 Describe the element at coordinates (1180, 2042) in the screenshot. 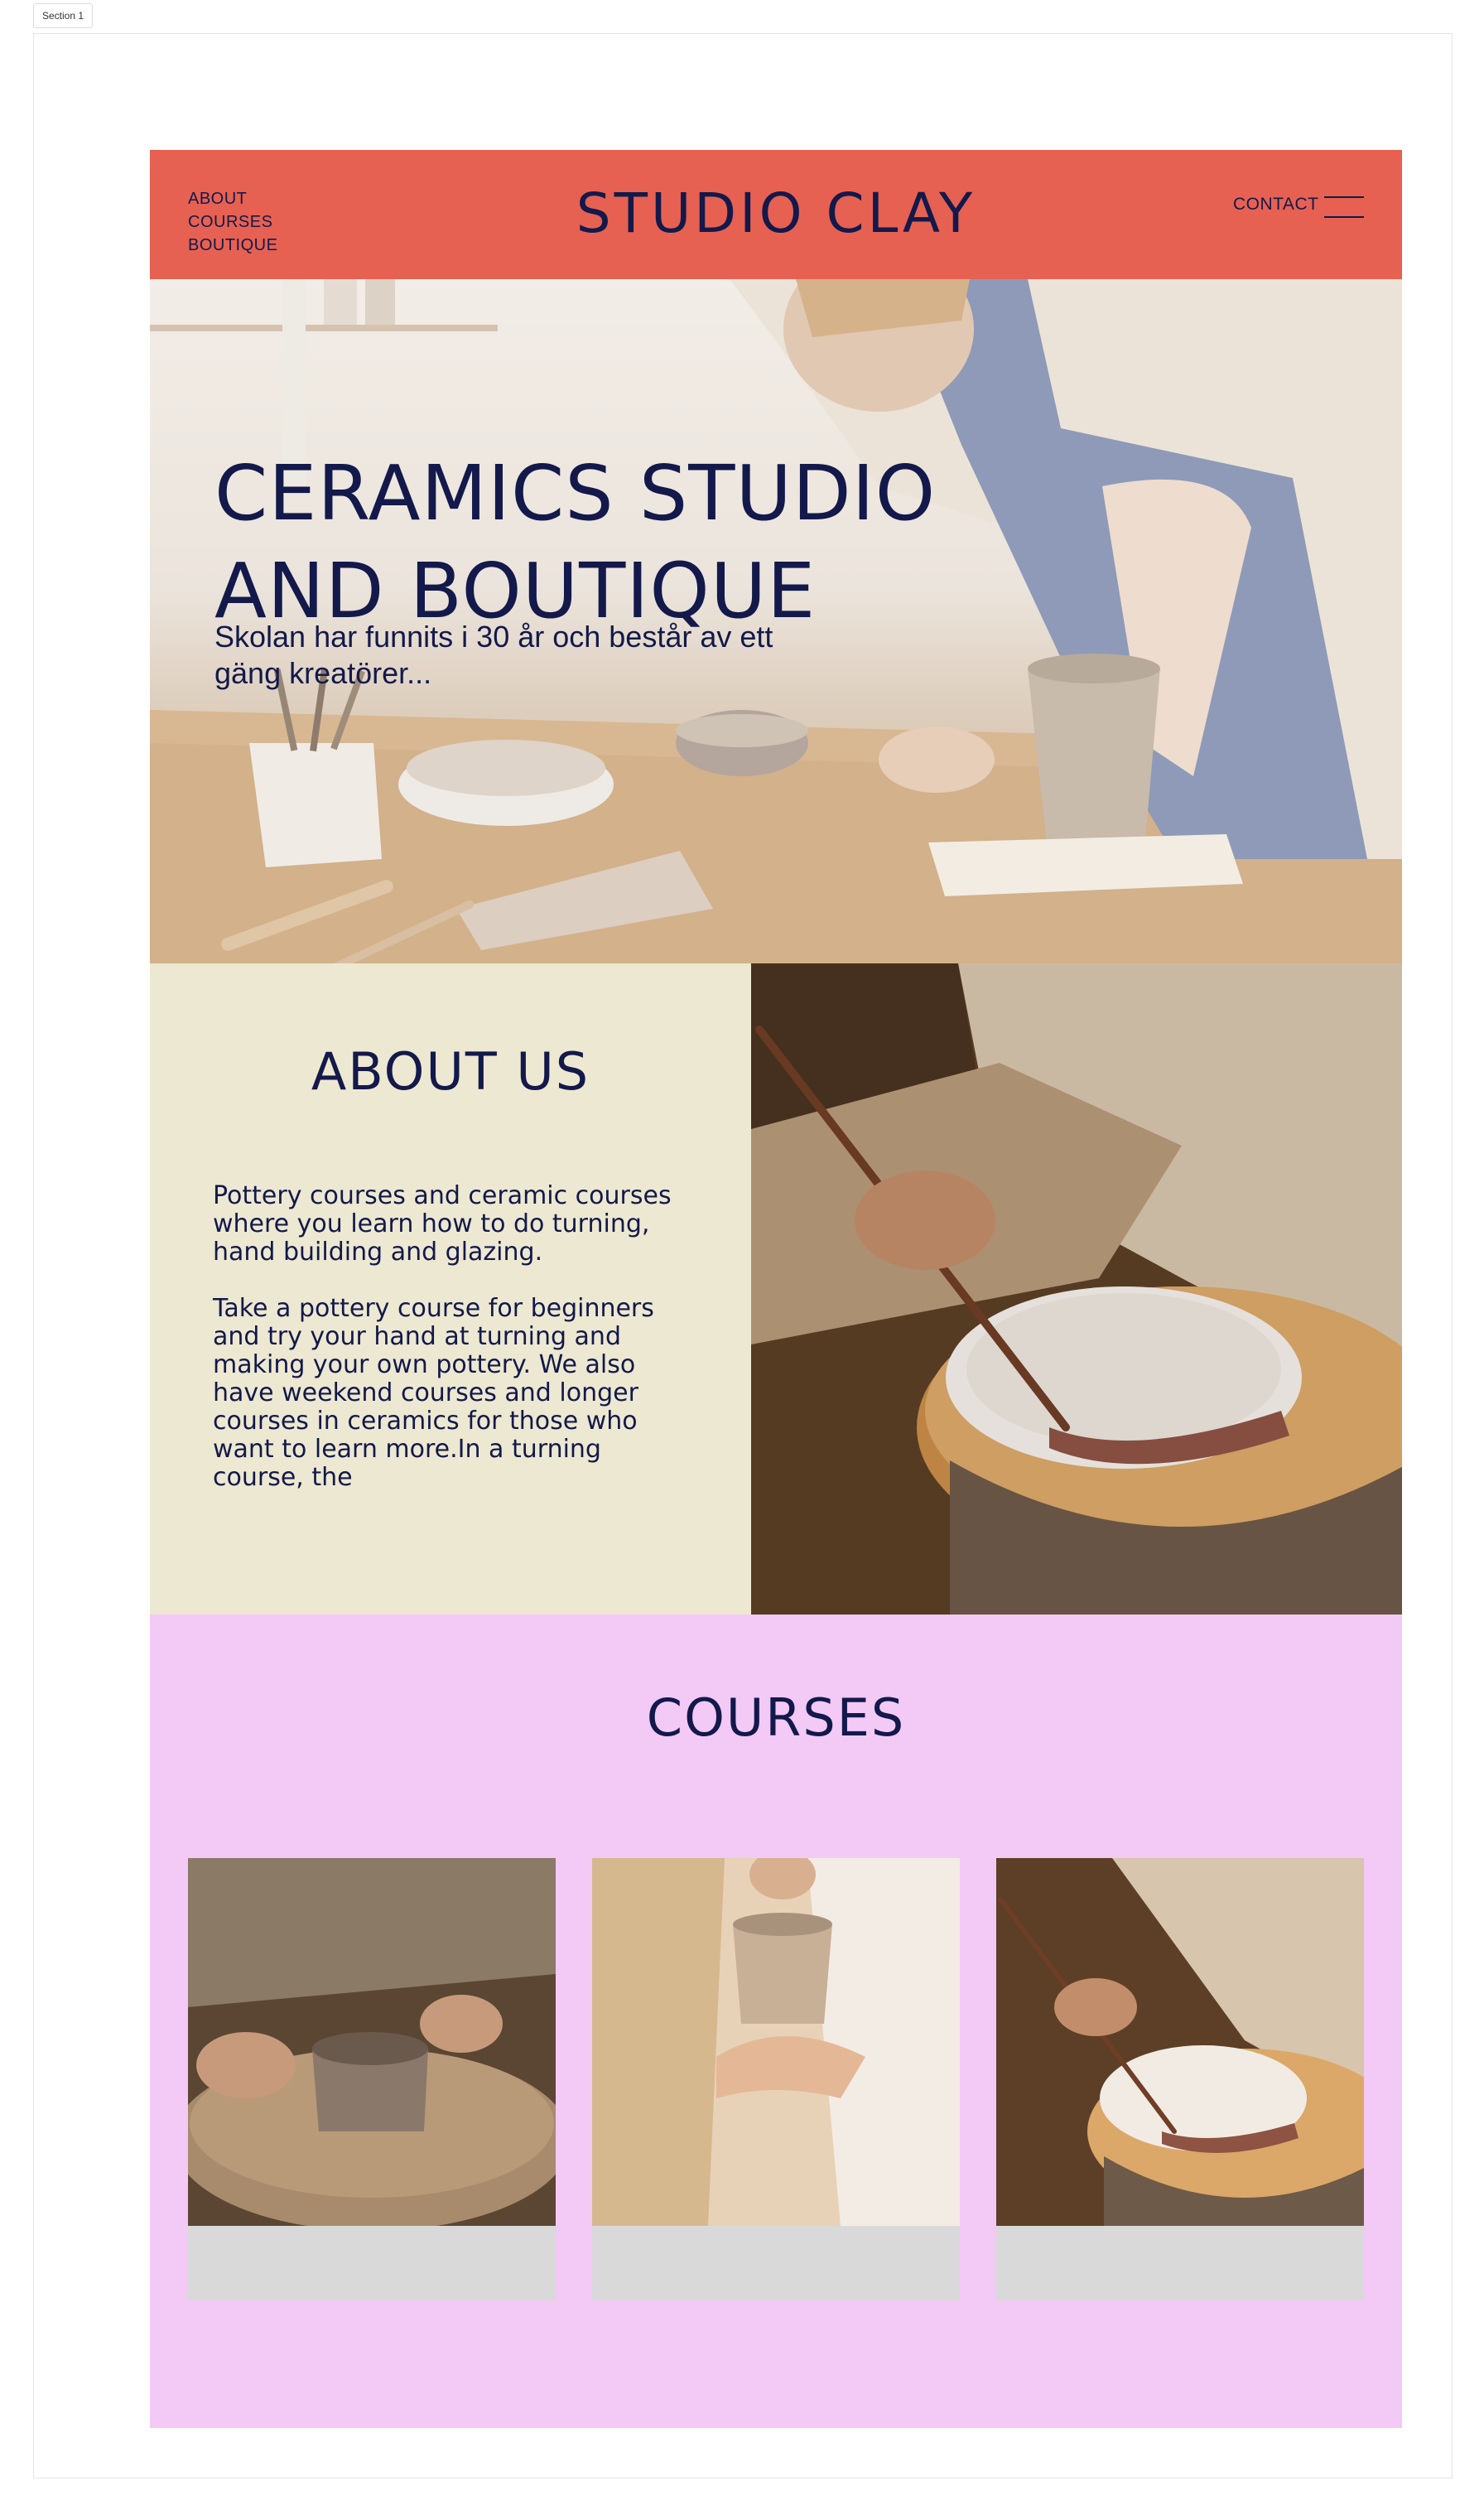

I see `course-3-glazing-image` at that location.